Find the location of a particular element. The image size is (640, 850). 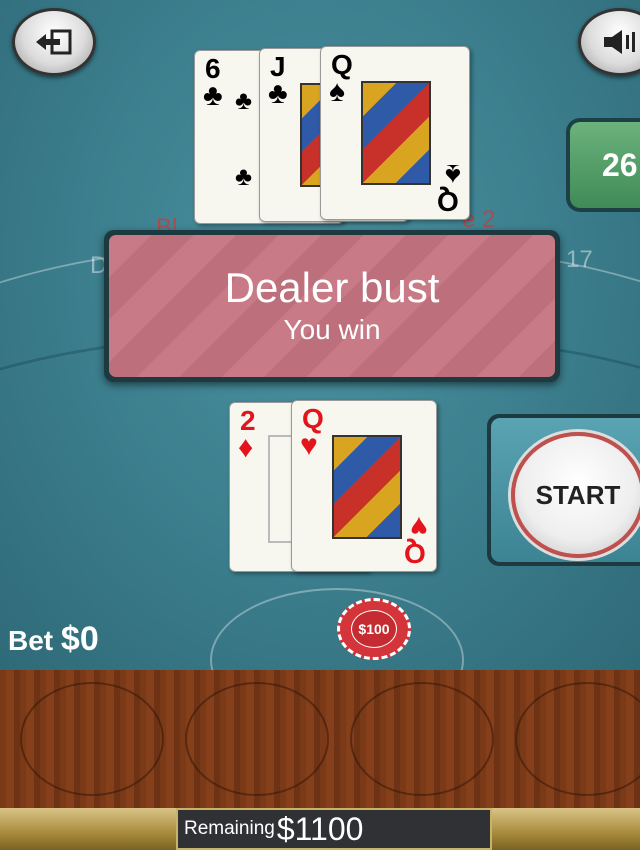

remaining-display: Remaining $1100 is located at coordinates (334, 829).